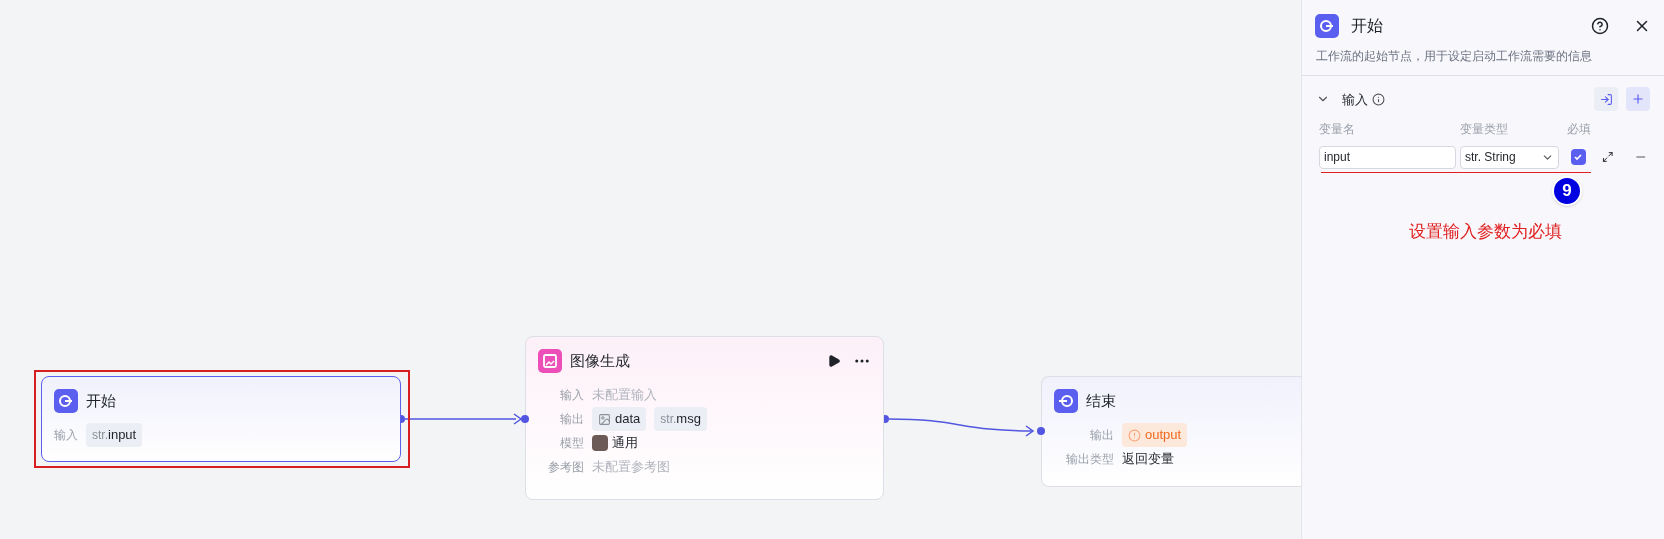 The width and height of the screenshot is (1664, 539). What do you see at coordinates (1134, 435) in the screenshot?
I see `warning-icon` at bounding box center [1134, 435].